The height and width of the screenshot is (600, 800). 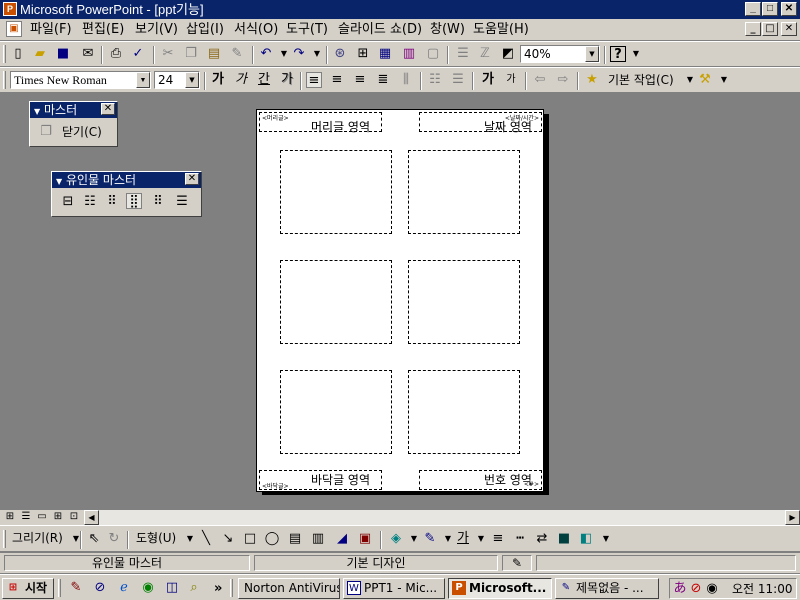 I want to click on handout-9-layout-icon: ⠿, so click(x=158, y=202).